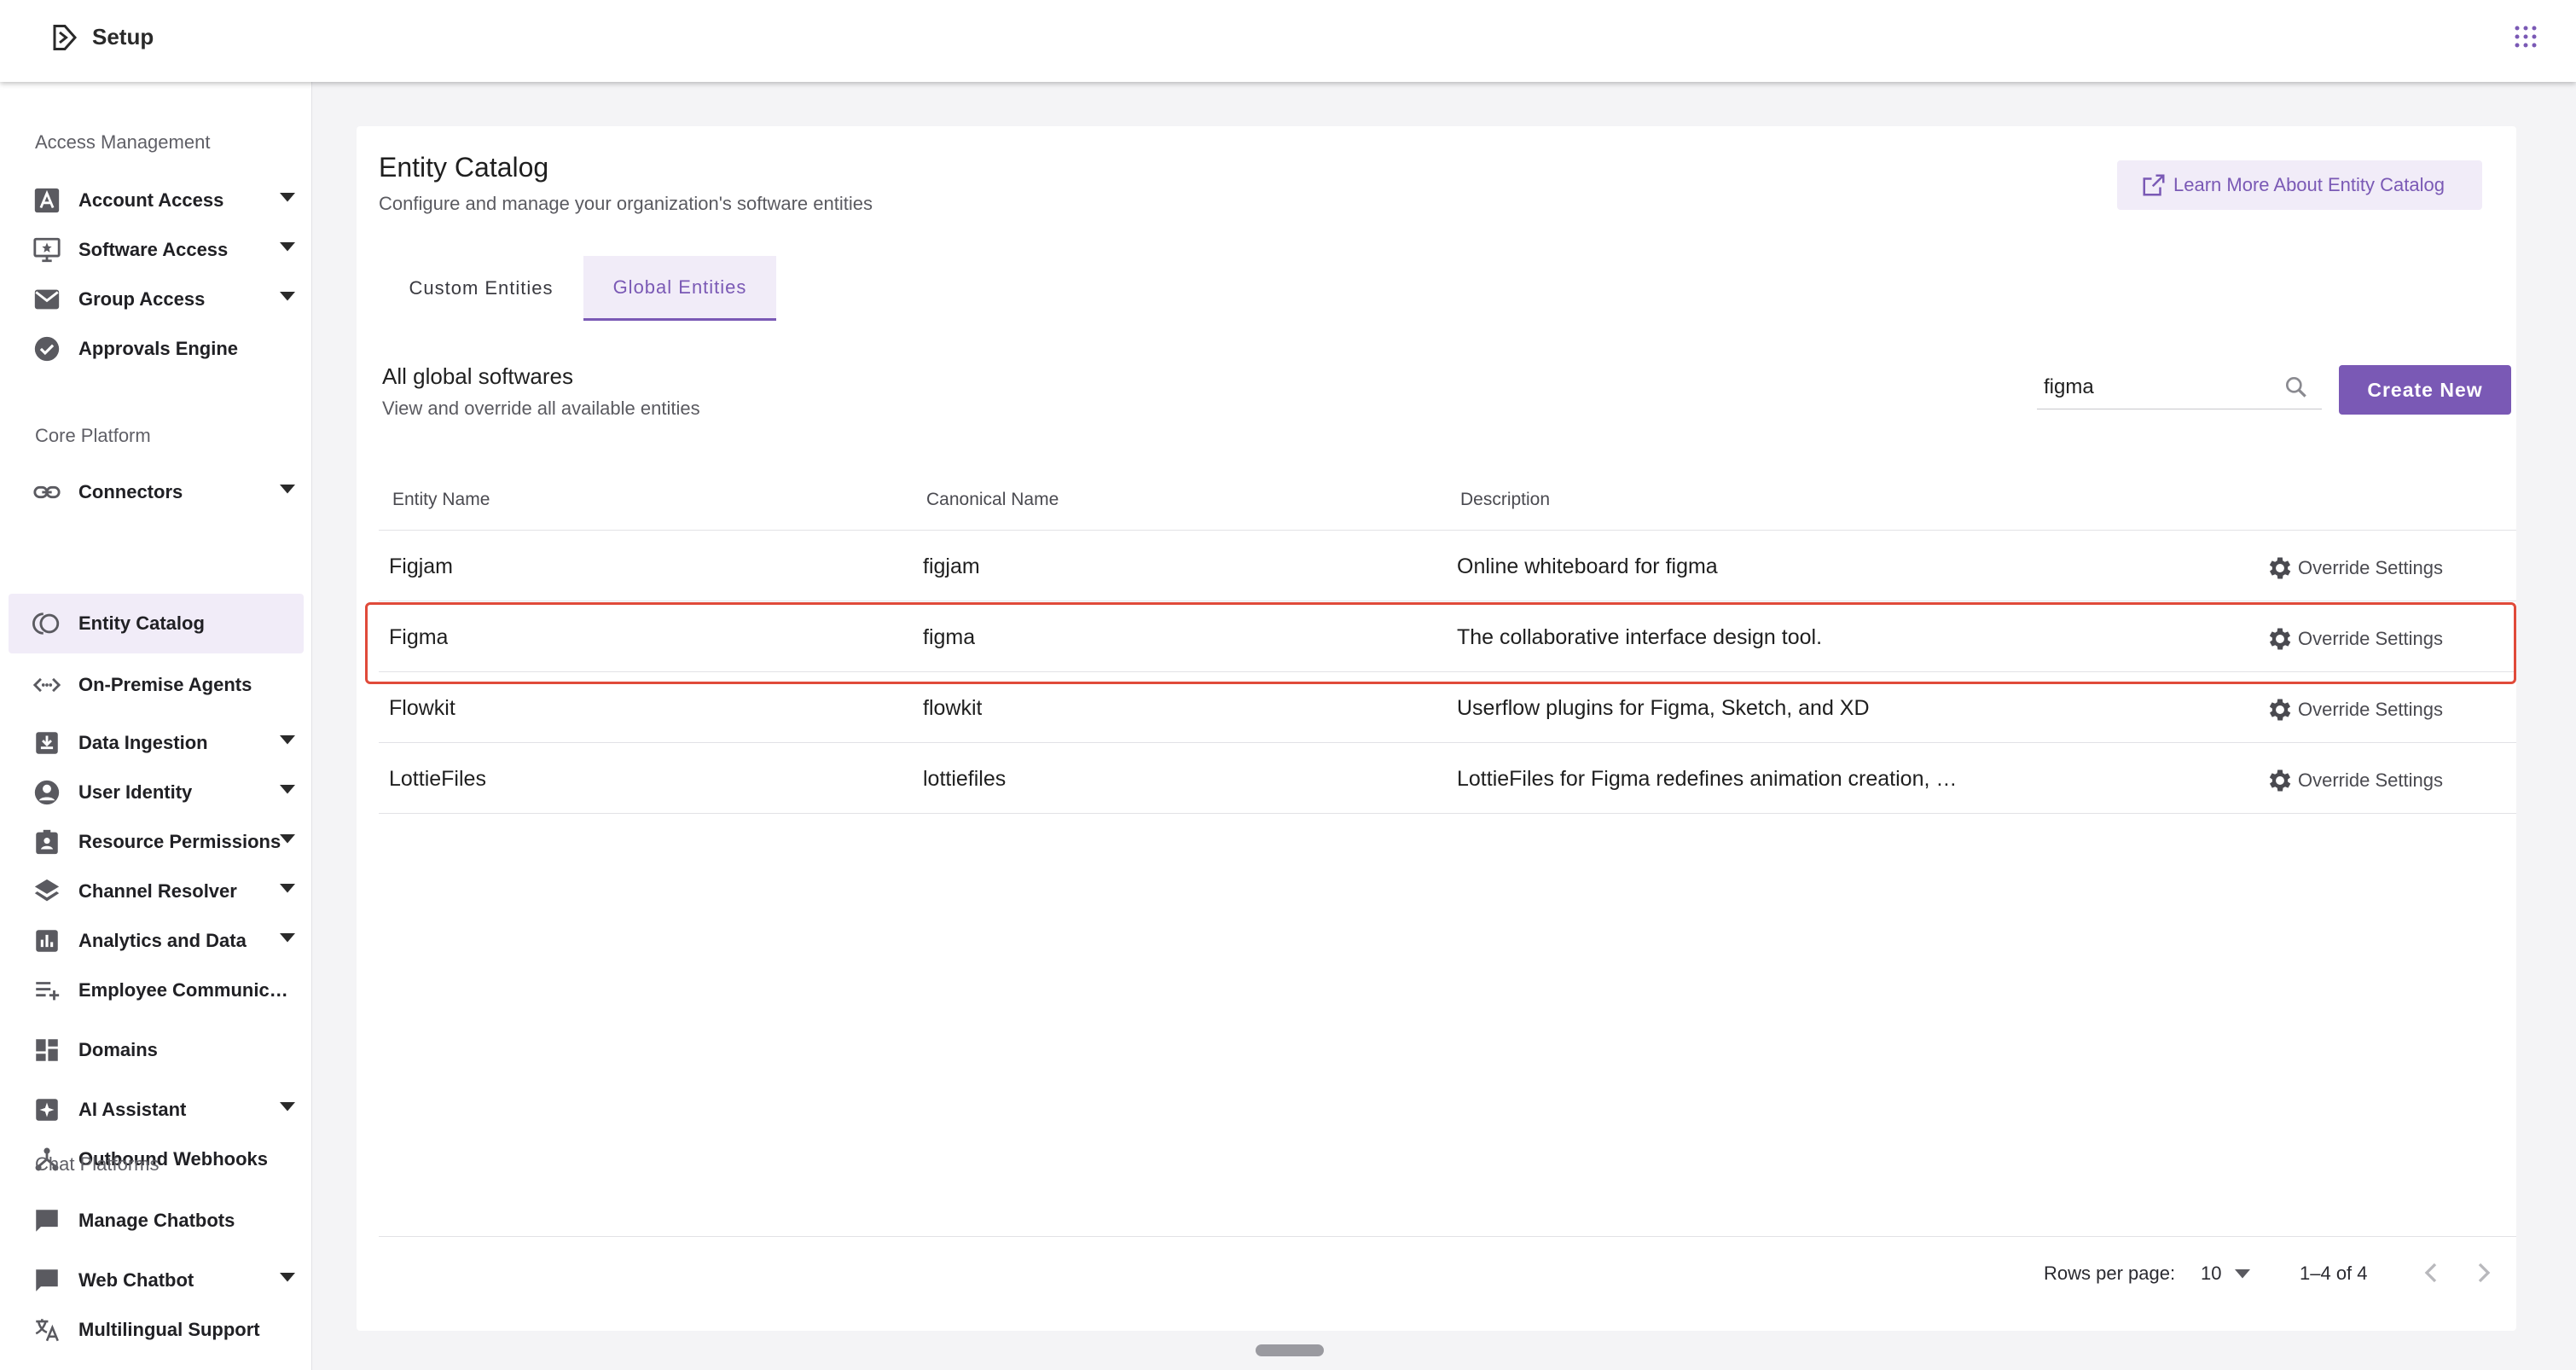  Describe the element at coordinates (679, 288) in the screenshot. I see `tab-global-entities: Global Entities` at that location.